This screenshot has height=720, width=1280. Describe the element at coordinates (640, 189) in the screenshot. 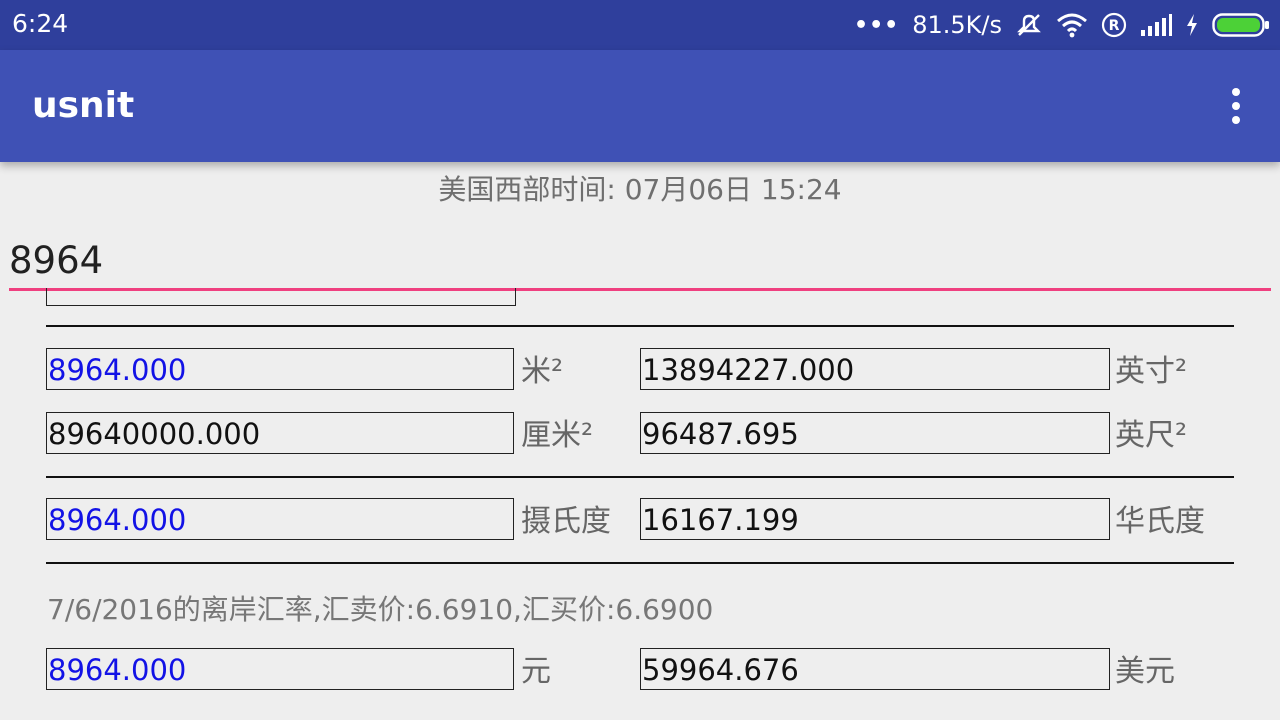

I see `timezone-clock-label: 美国西部时间: 07月06日 15:24` at that location.